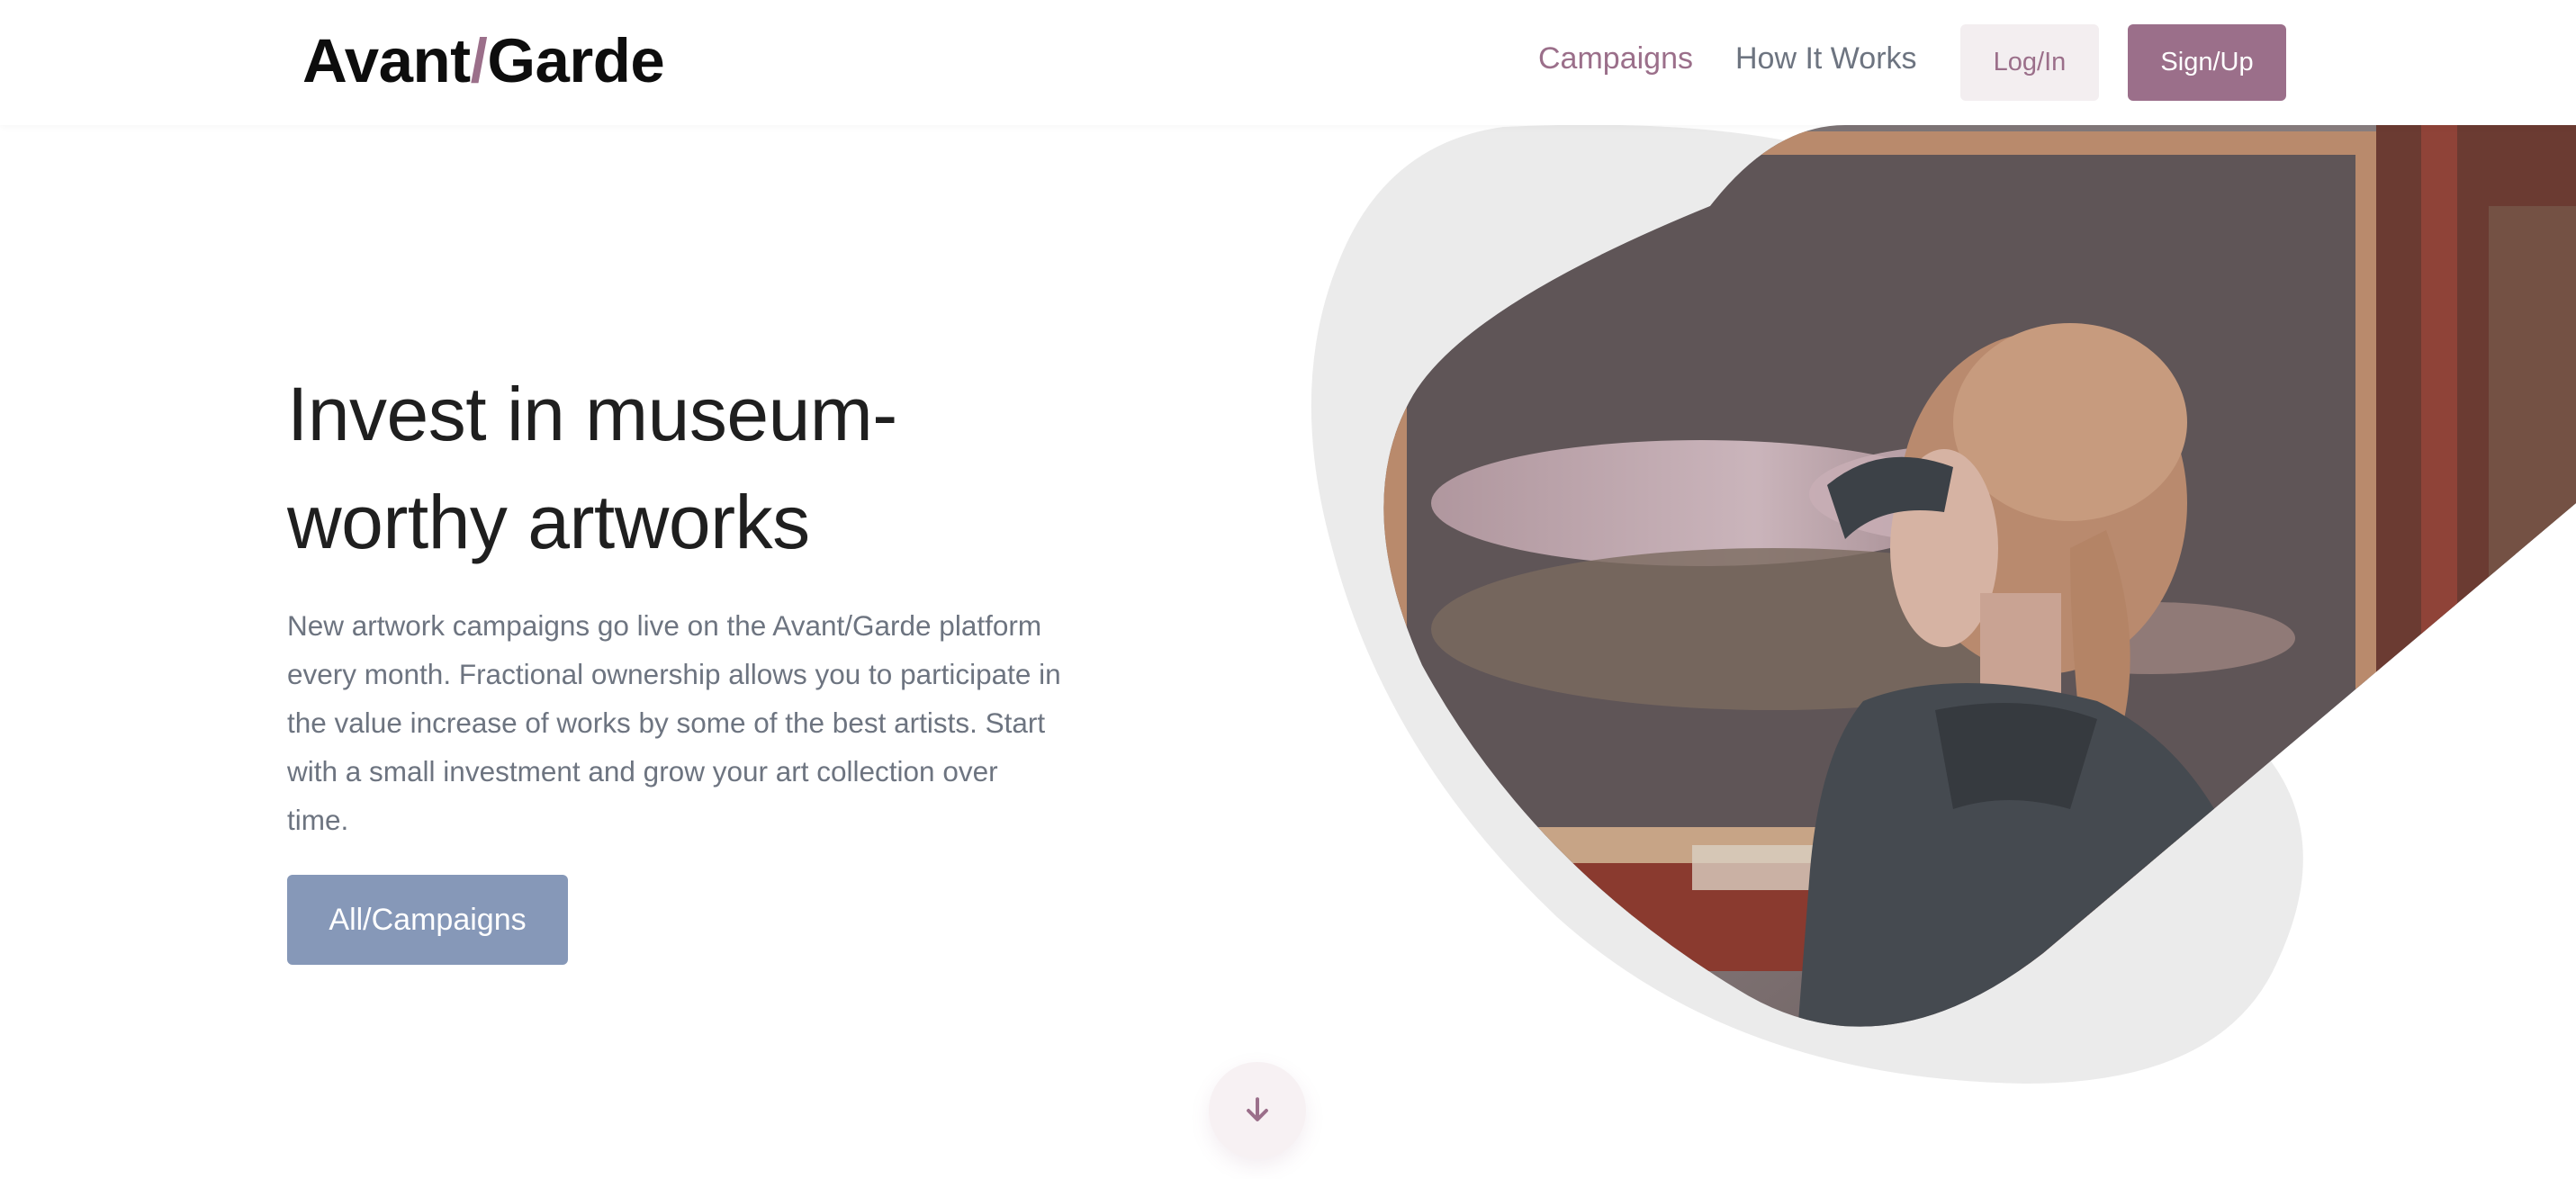 The width and height of the screenshot is (2576, 1179). I want to click on nav-how-it-works-link: How It Works, so click(1826, 58).